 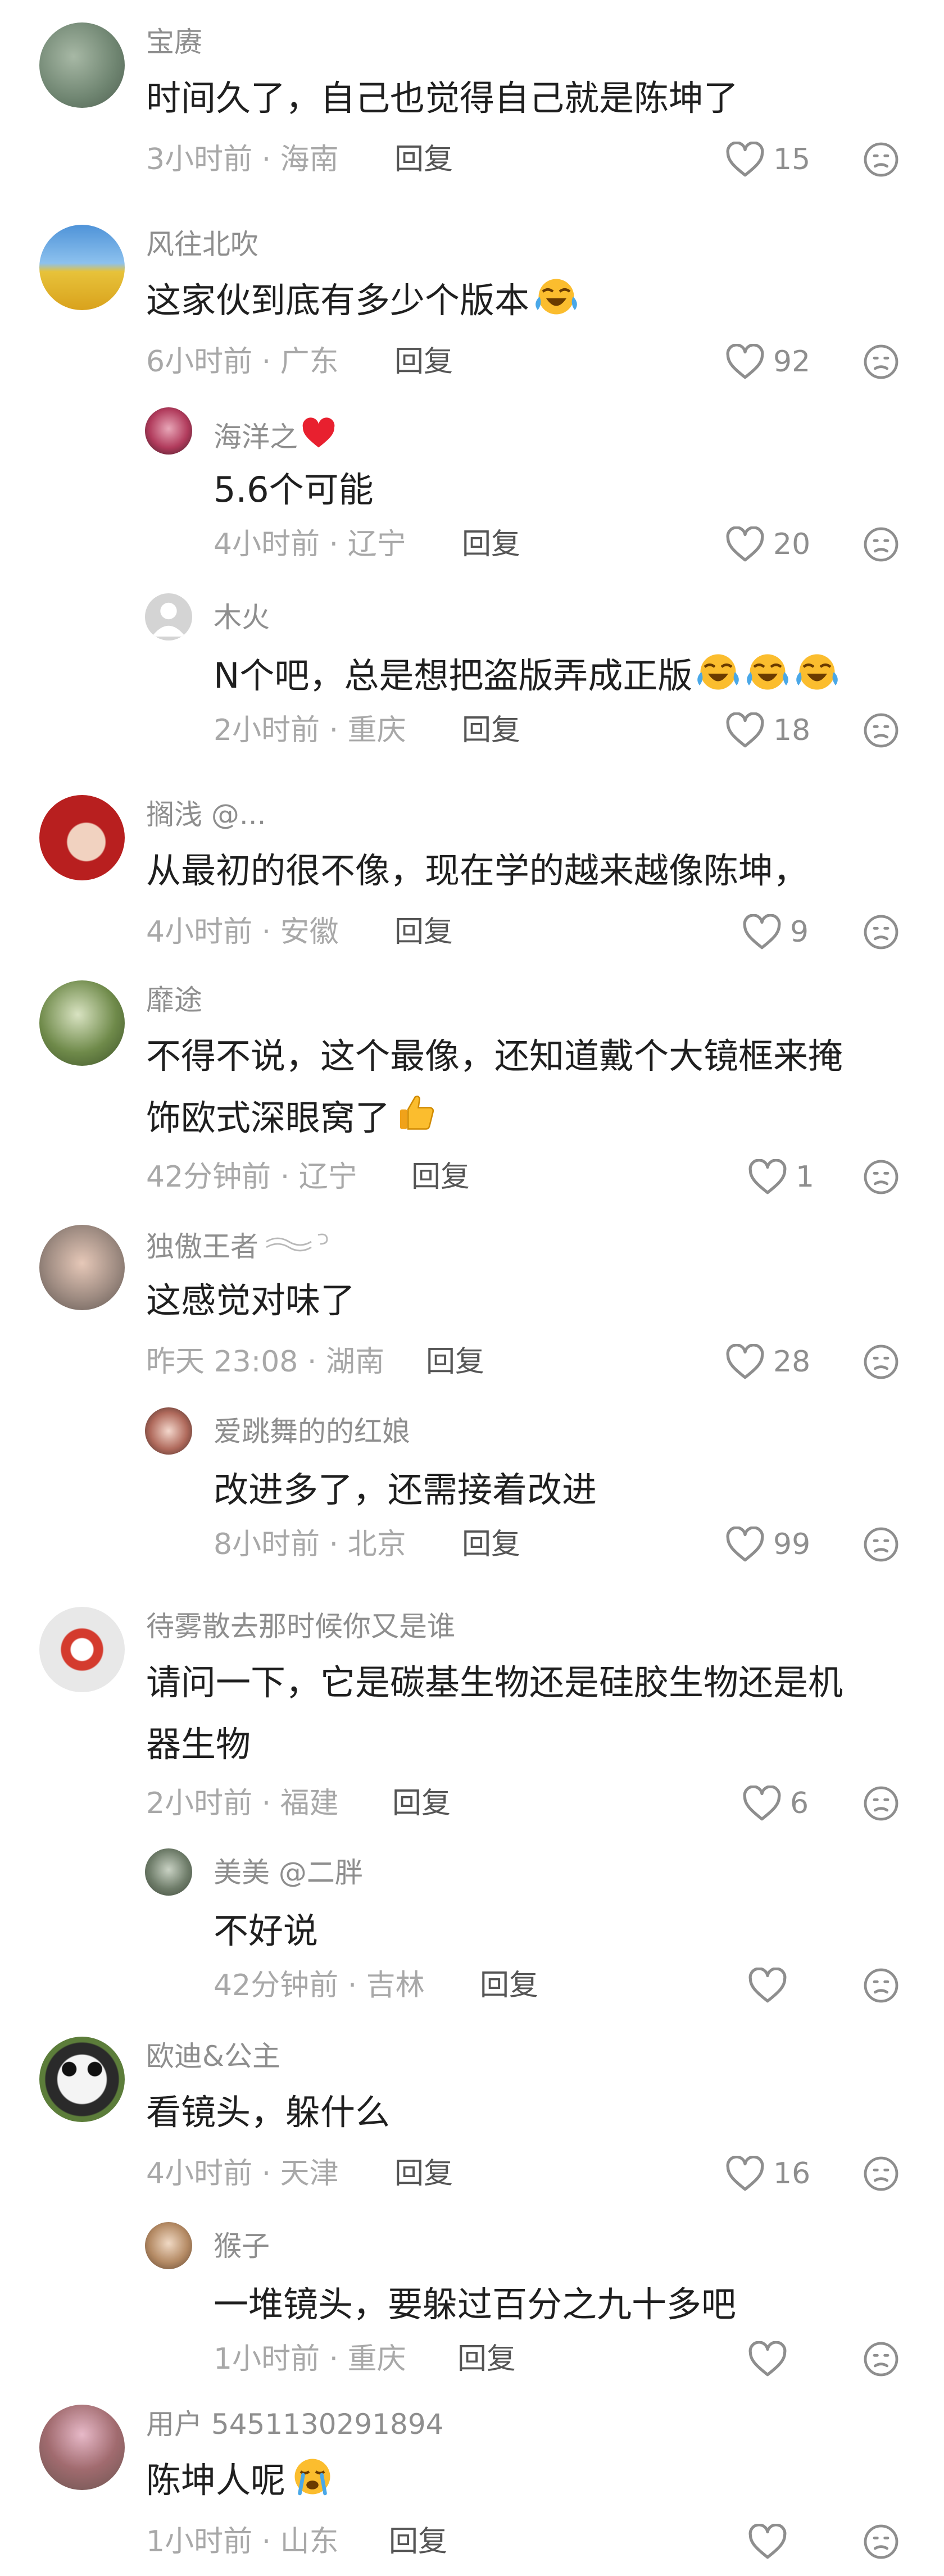 What do you see at coordinates (494, 1713) in the screenshot?
I see `comment-text: 请问一下，它是碳基生物还是硅胶生物还是机 器生物` at bounding box center [494, 1713].